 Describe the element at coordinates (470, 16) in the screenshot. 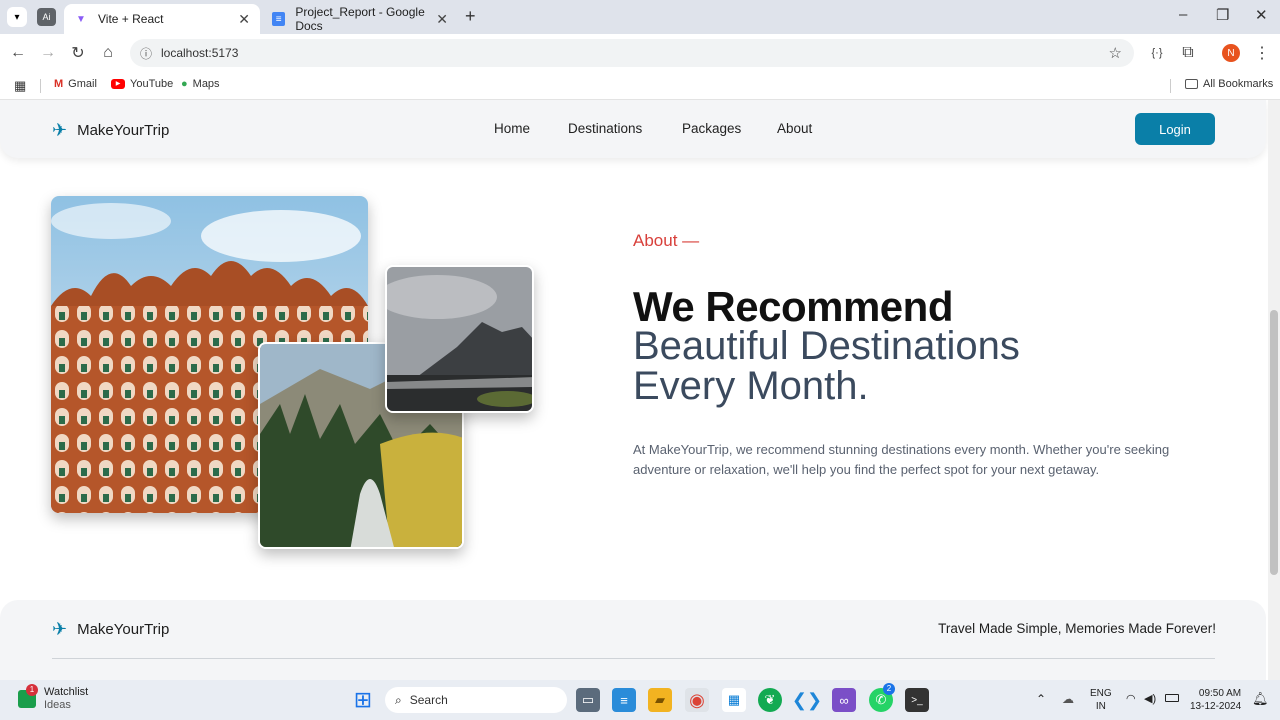

I see `new-tab-icon: +` at that location.